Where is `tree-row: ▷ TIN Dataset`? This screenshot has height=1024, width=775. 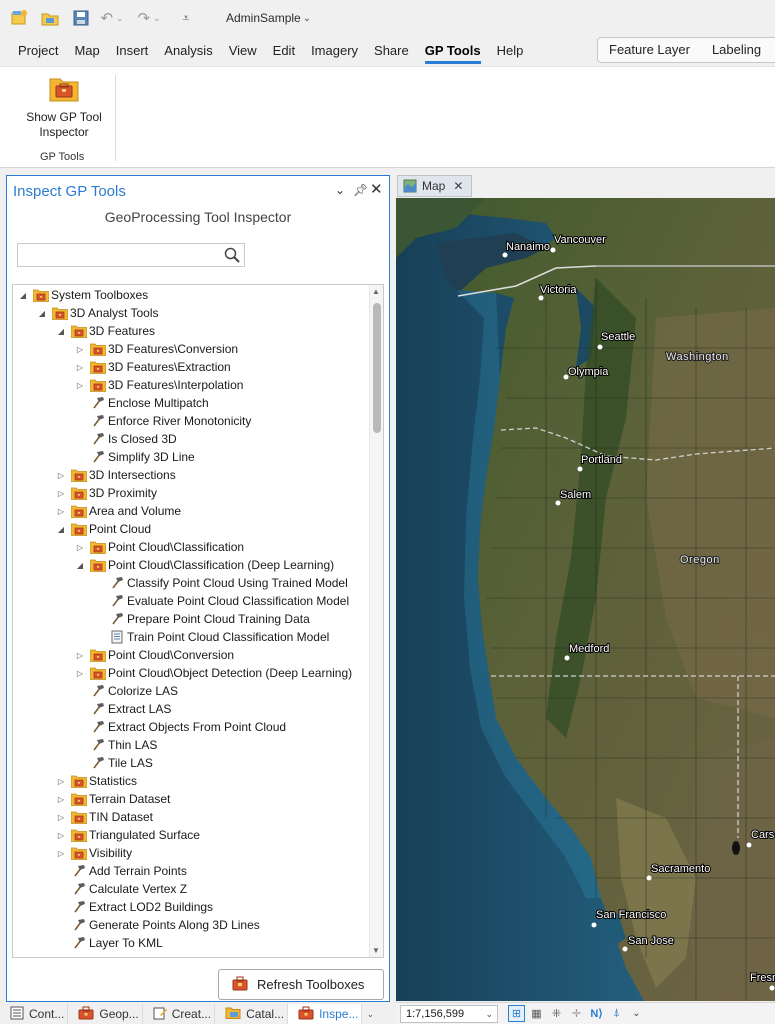
tree-row: ▷ TIN Dataset is located at coordinates (104, 817).